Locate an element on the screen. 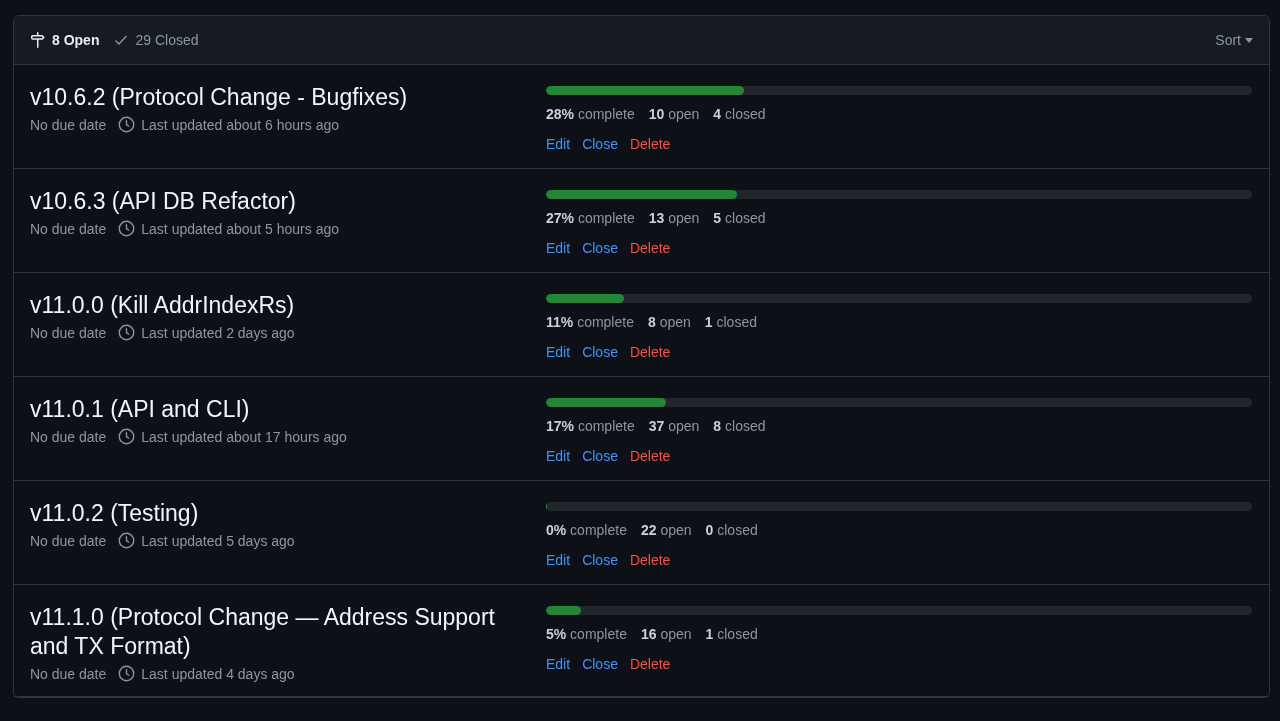  milestone-stat: 17% complete is located at coordinates (590, 426).